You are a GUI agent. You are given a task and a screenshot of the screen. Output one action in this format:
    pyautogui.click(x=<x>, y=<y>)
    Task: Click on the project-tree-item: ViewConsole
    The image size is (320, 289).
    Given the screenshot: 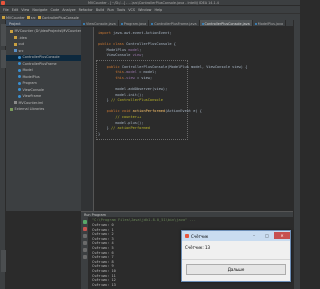 What is the action you would take?
    pyautogui.click(x=43, y=91)
    